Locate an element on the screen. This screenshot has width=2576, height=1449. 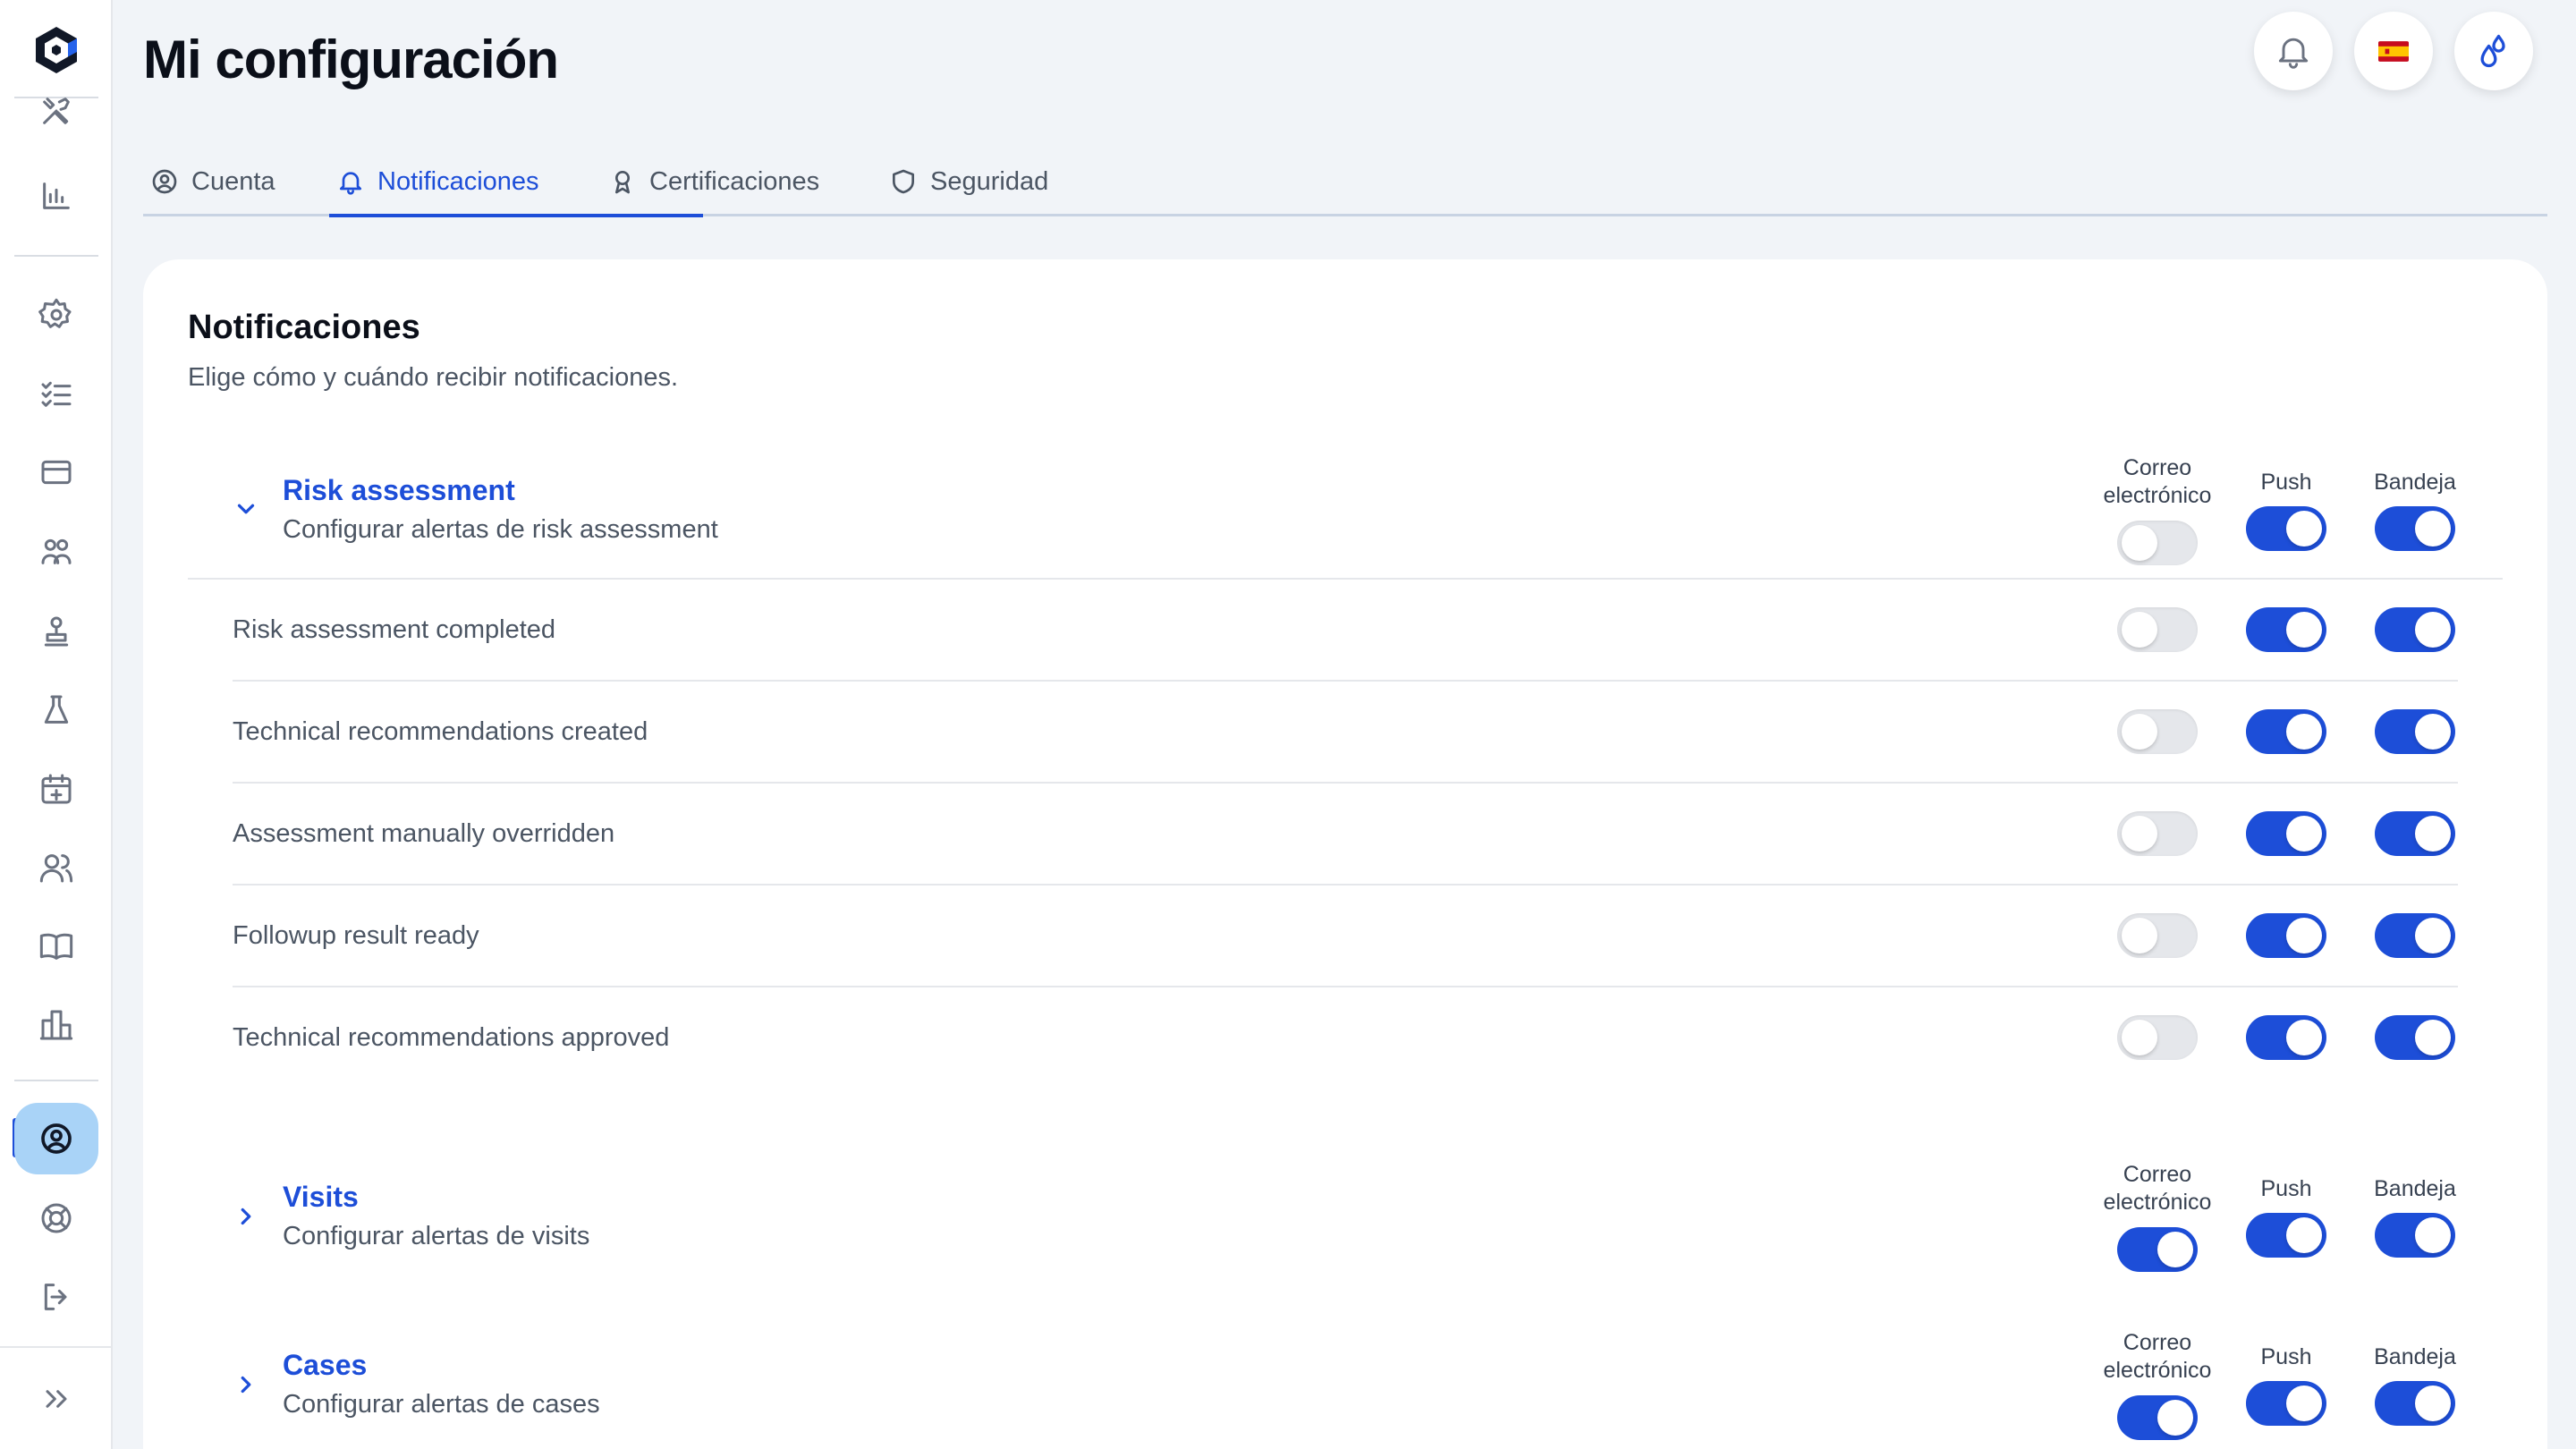
group-title: Risk assessment is located at coordinates (399, 490).